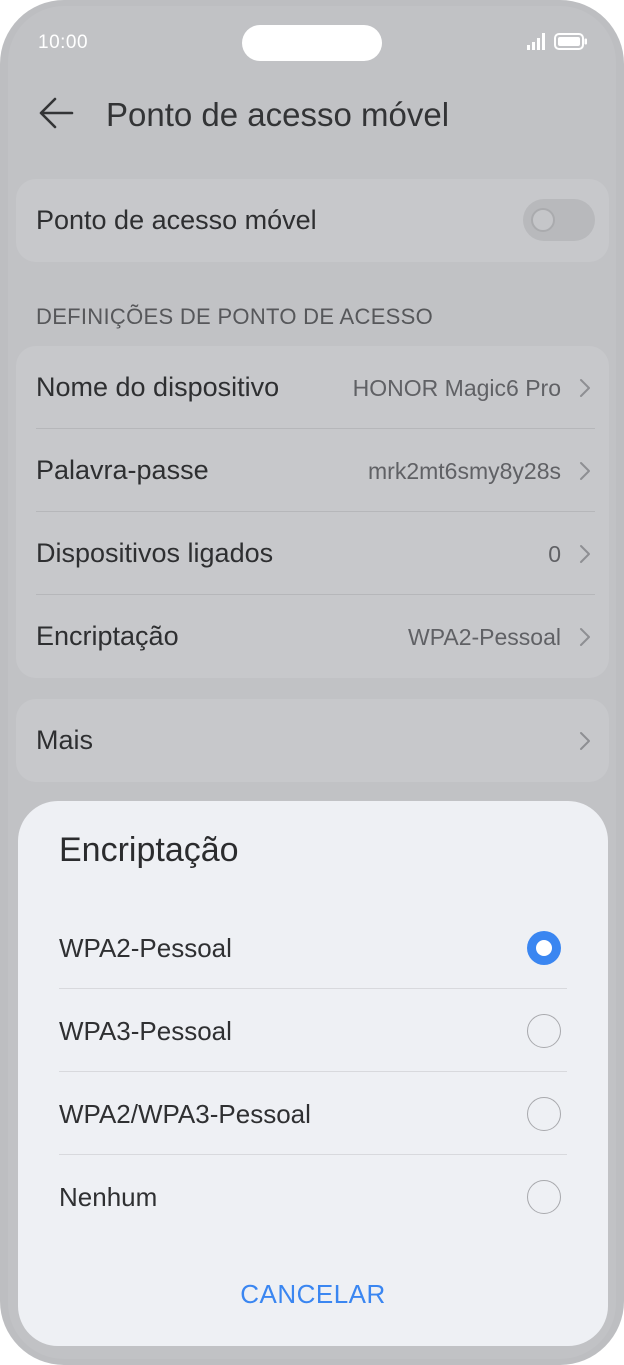 This screenshot has height=1365, width=624. Describe the element at coordinates (158, 387) in the screenshot. I see `row-label: Nome do dispositivo` at that location.